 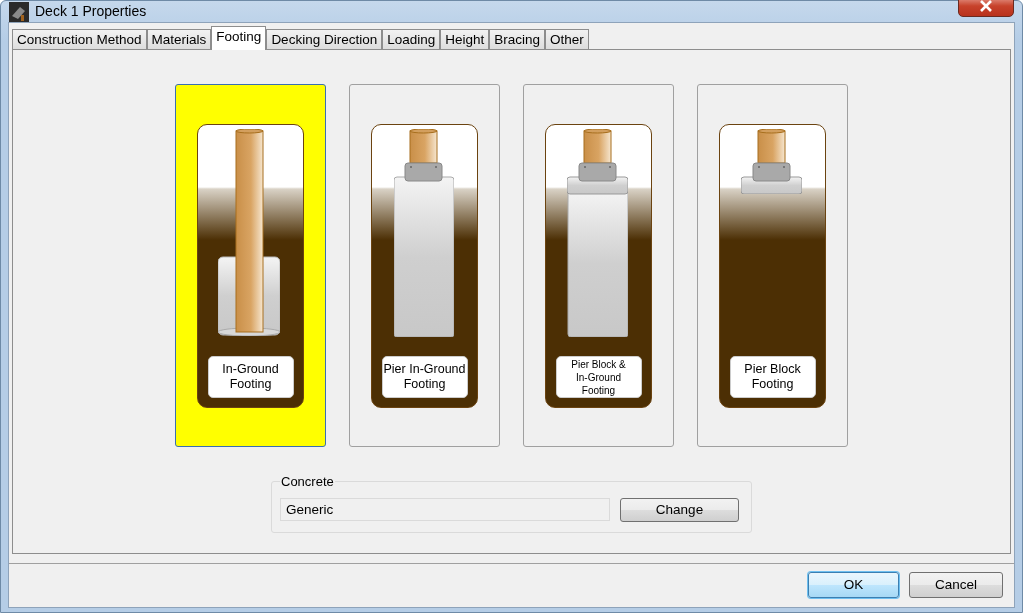 I want to click on ok-button: OK, so click(x=853, y=585).